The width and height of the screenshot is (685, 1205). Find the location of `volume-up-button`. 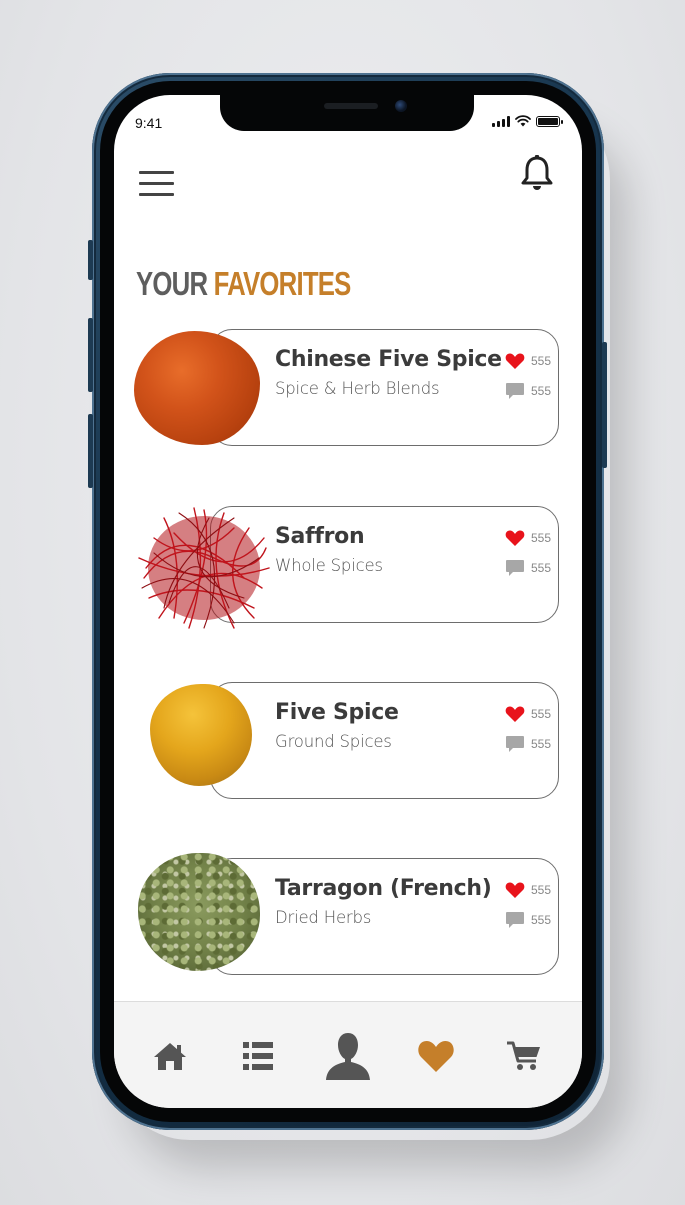

volume-up-button is located at coordinates (90, 355).